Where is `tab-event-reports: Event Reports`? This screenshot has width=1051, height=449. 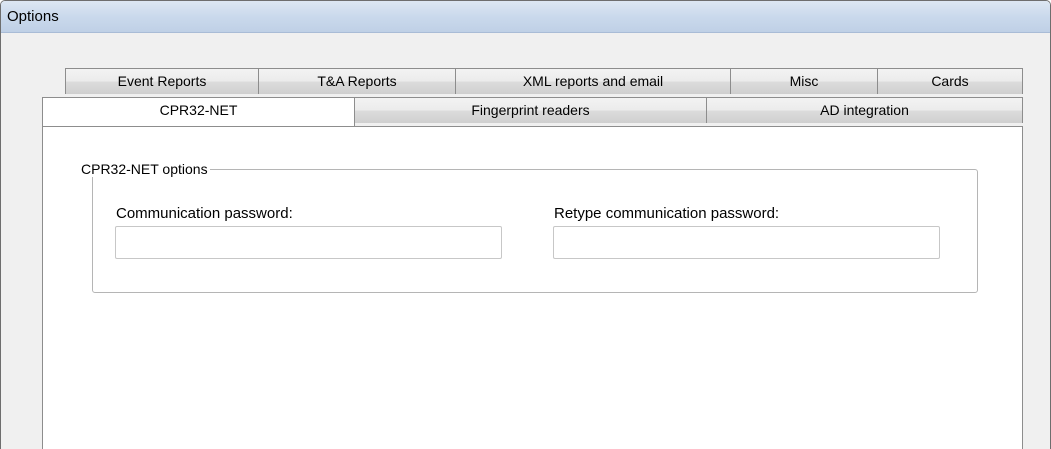
tab-event-reports: Event Reports is located at coordinates (162, 81).